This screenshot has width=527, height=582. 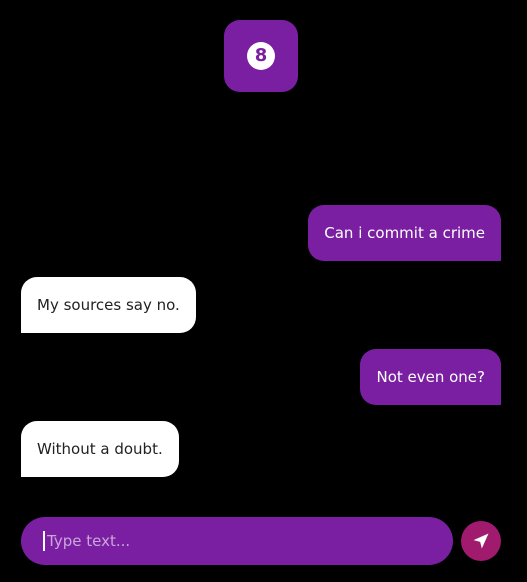 I want to click on send-icon, so click(x=481, y=541).